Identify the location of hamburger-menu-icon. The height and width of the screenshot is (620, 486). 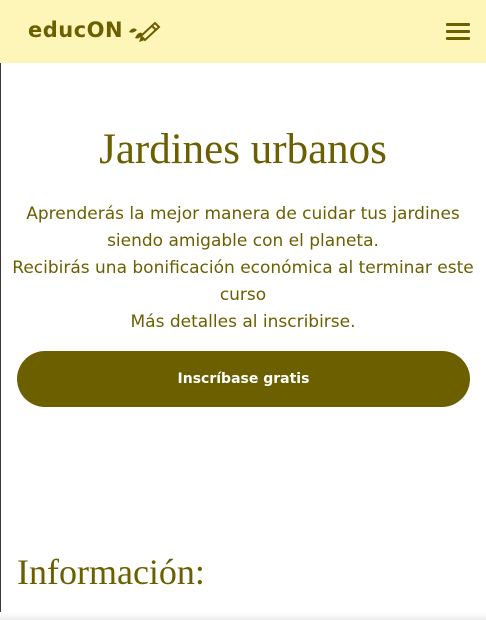
(458, 31).